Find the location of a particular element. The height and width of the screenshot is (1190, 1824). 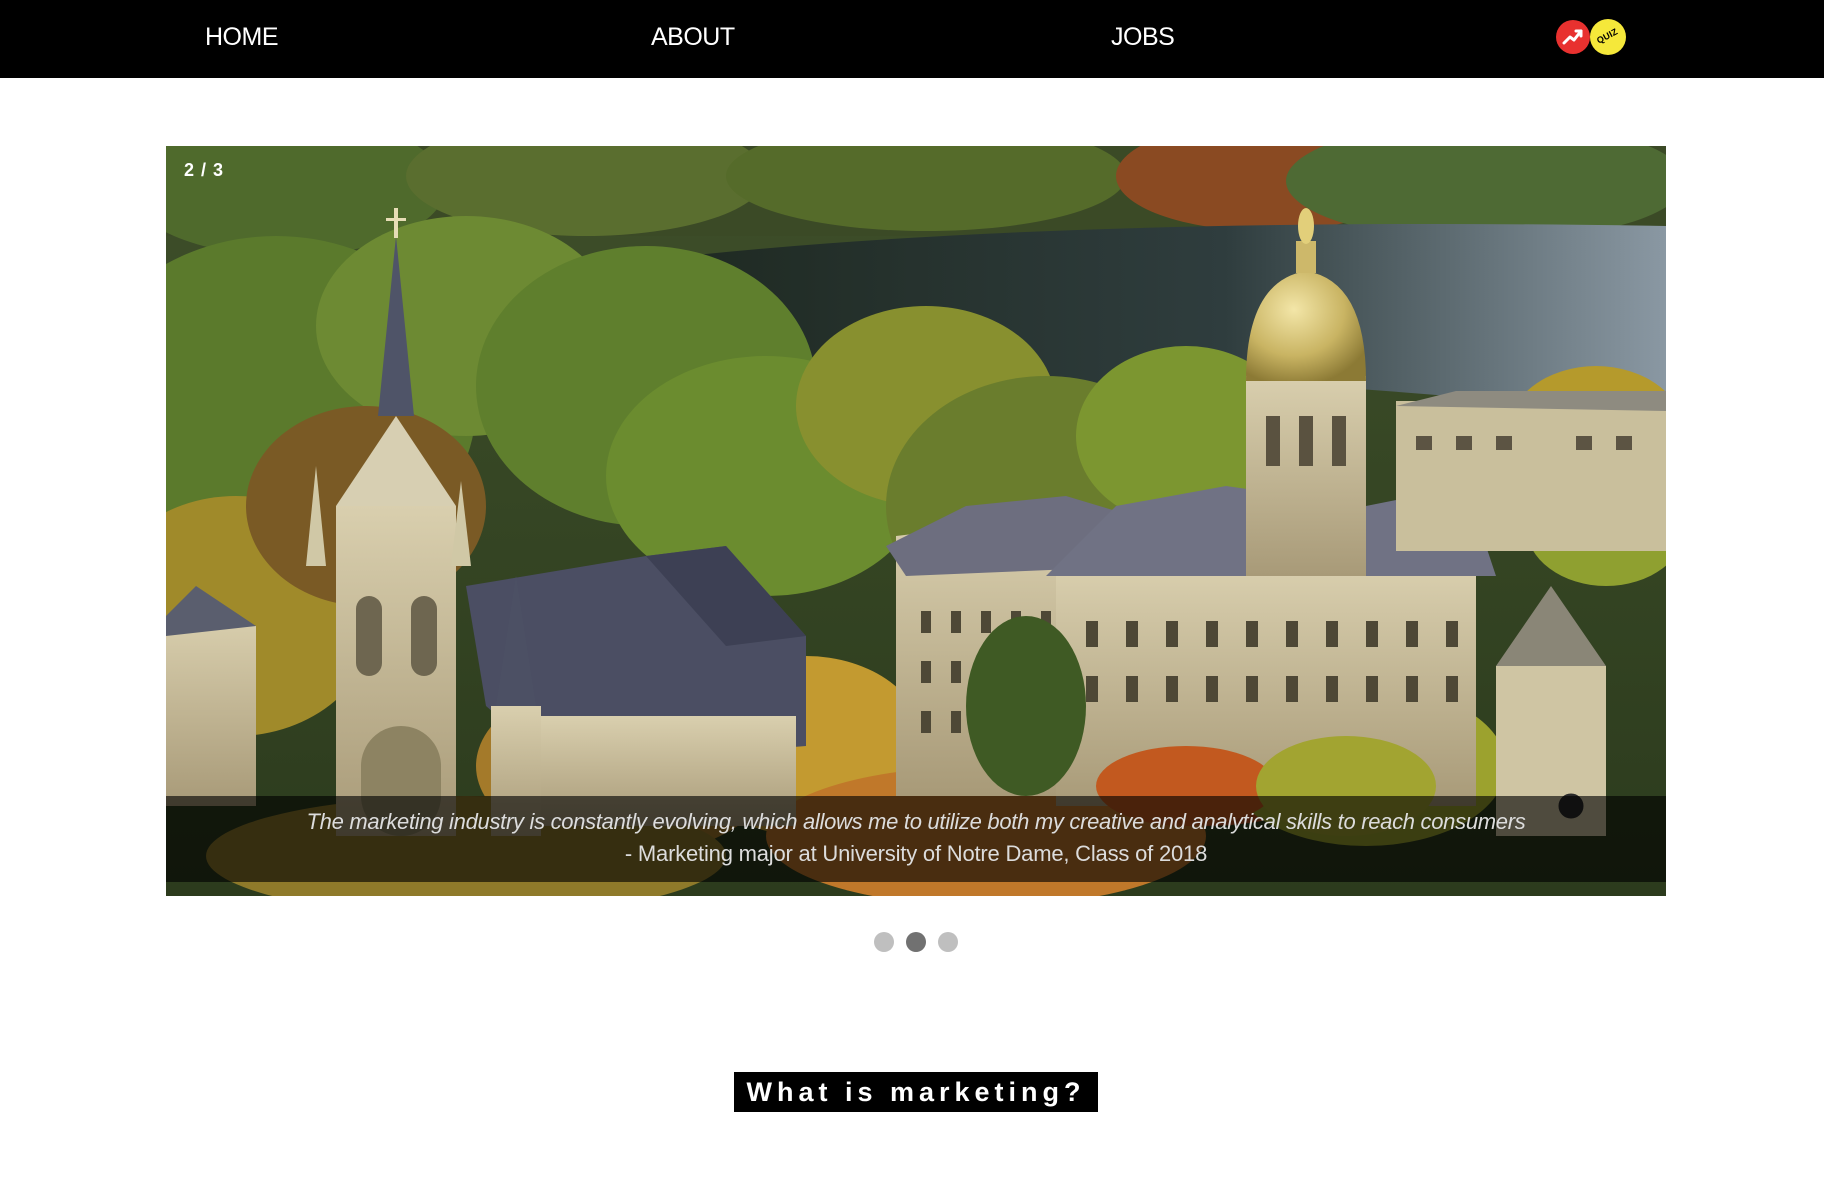

quiz-badge-icon: QUIZ is located at coordinates (1608, 37).